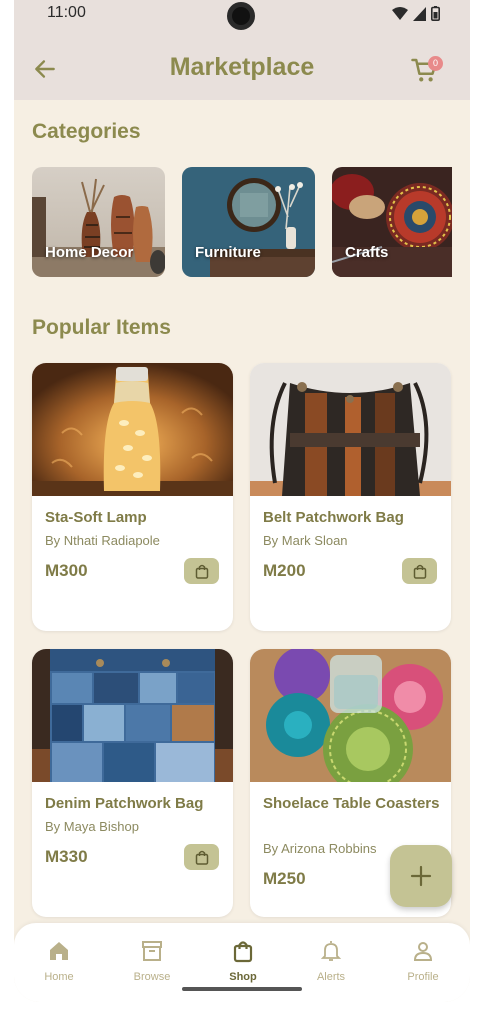 The width and height of the screenshot is (486, 1021). I want to click on category-furniture: Furniture, so click(248, 222).